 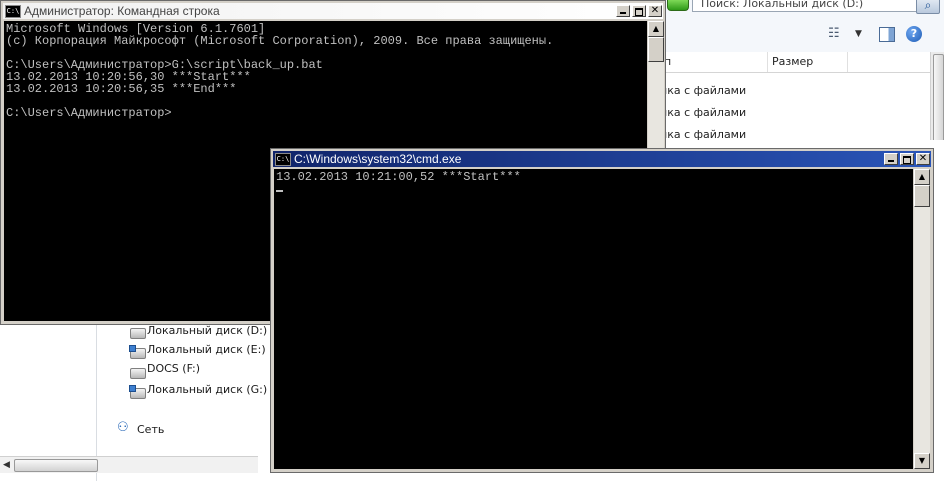 What do you see at coordinates (123, 427) in the screenshot?
I see `network-icon: ⚇` at bounding box center [123, 427].